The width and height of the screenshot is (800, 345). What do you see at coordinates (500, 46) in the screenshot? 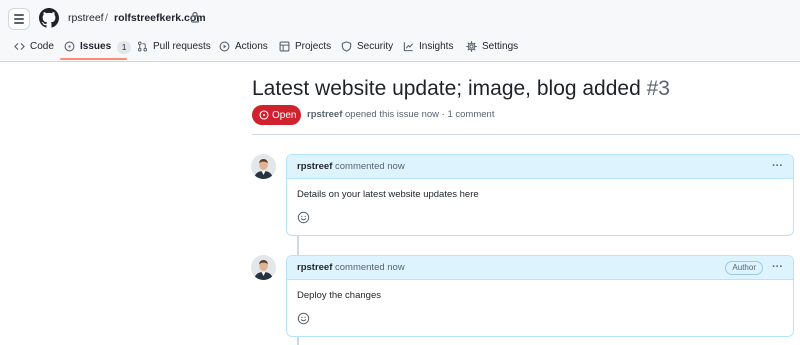
I see `tab-label: Settings` at bounding box center [500, 46].